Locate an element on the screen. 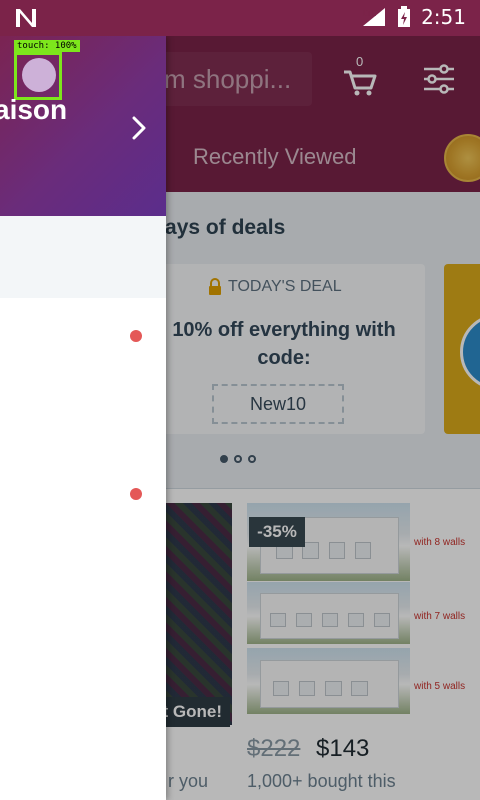 The width and height of the screenshot is (480, 800). product-image-tent-5-walls is located at coordinates (328, 681).